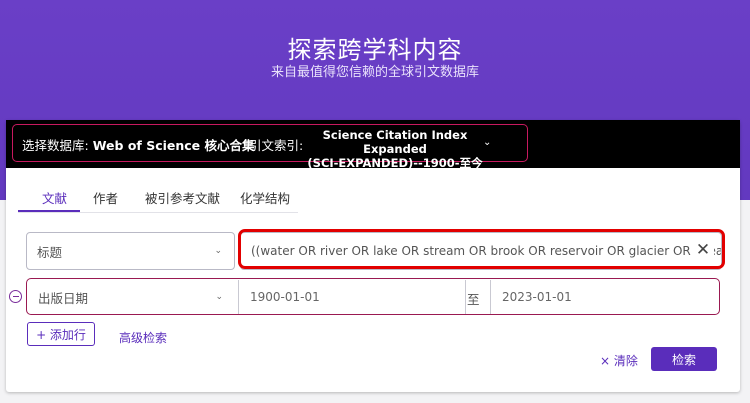 This screenshot has height=403, width=750. What do you see at coordinates (481, 249) in the screenshot?
I see `search-term-highlight` at bounding box center [481, 249].